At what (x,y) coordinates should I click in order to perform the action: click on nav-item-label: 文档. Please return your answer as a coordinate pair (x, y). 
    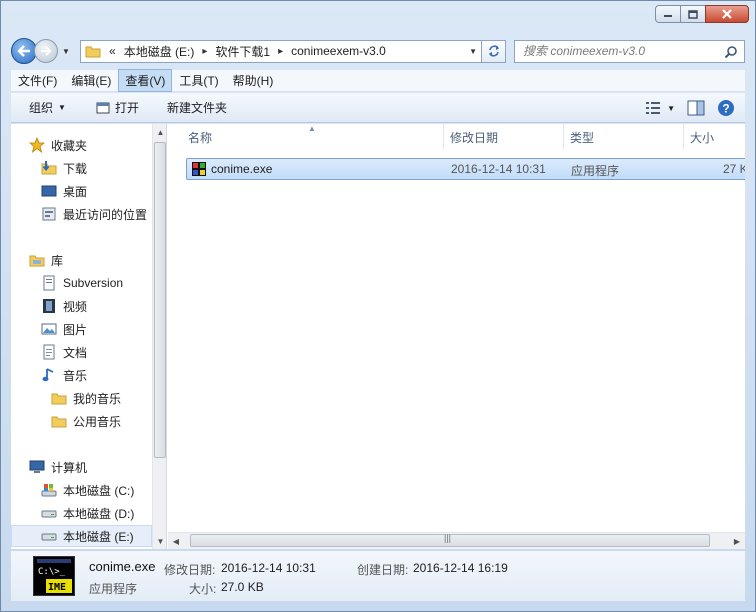
    Looking at the image, I should click on (75, 352).